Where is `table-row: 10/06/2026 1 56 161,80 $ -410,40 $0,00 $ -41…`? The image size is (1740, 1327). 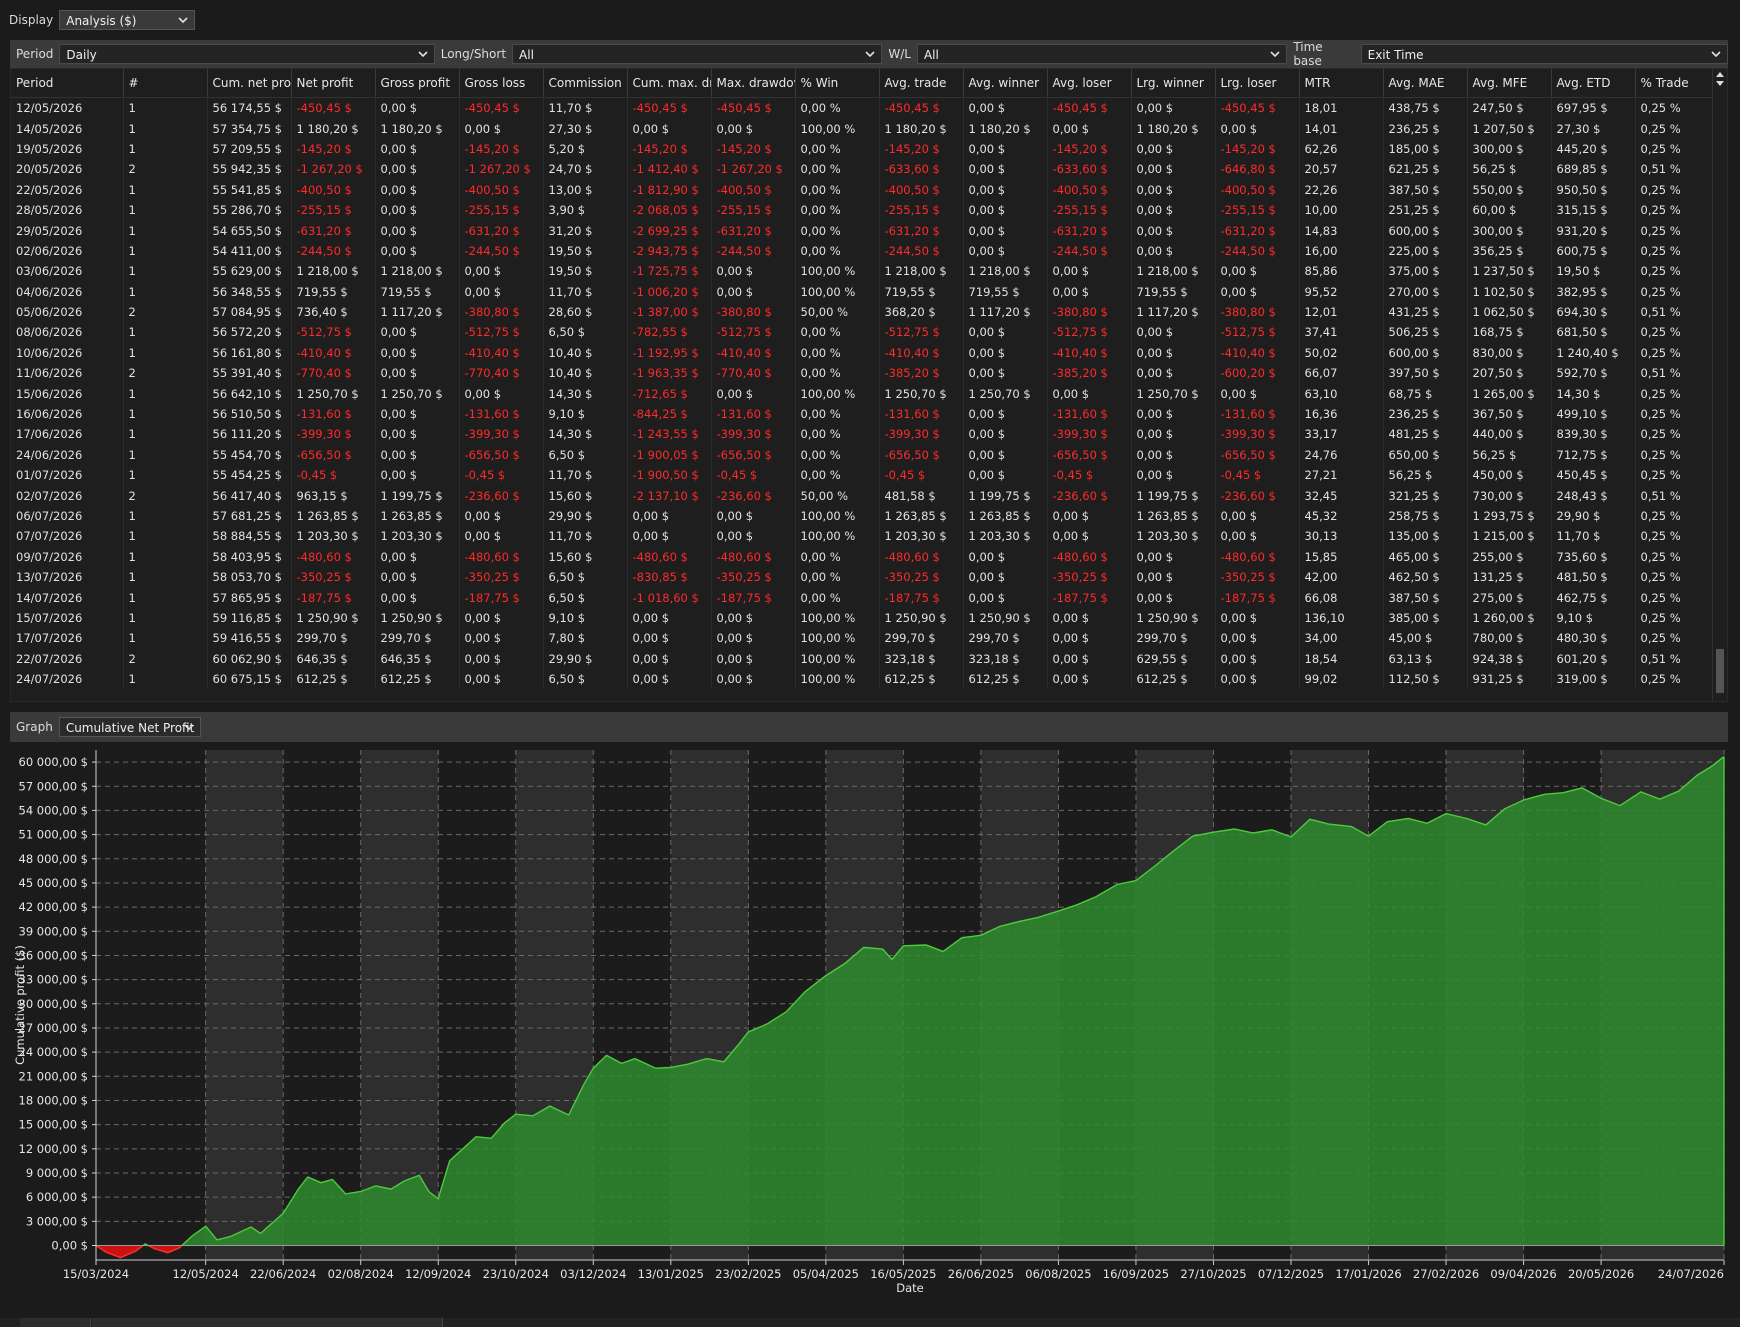 table-row: 10/06/2026 1 56 161,80 $ -410,40 $0,00 $ -41… is located at coordinates (865, 353).